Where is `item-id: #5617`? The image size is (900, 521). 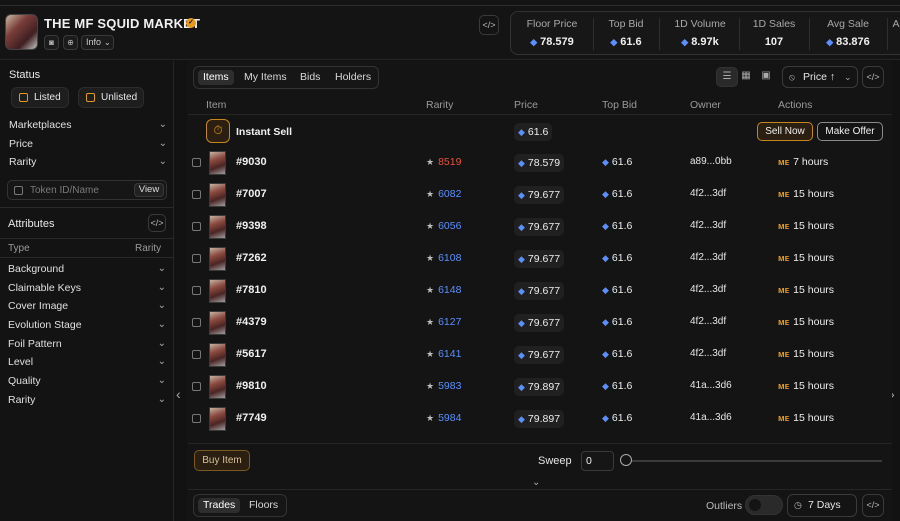
item-id: #5617 is located at coordinates (251, 354).